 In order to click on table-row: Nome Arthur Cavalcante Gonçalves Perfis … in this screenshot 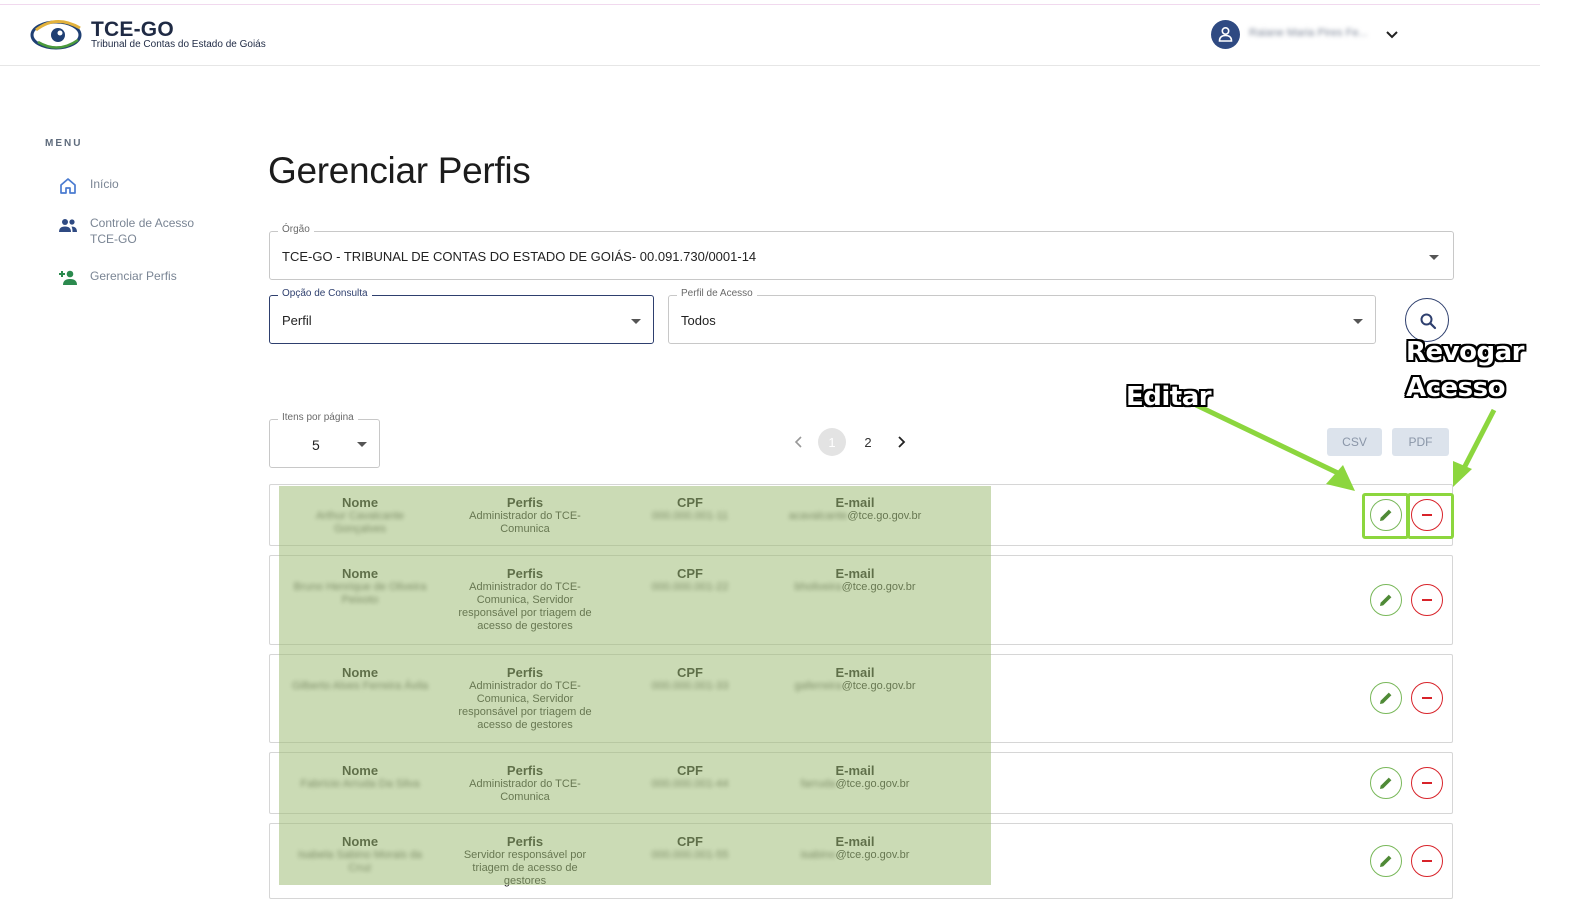, I will do `click(861, 515)`.